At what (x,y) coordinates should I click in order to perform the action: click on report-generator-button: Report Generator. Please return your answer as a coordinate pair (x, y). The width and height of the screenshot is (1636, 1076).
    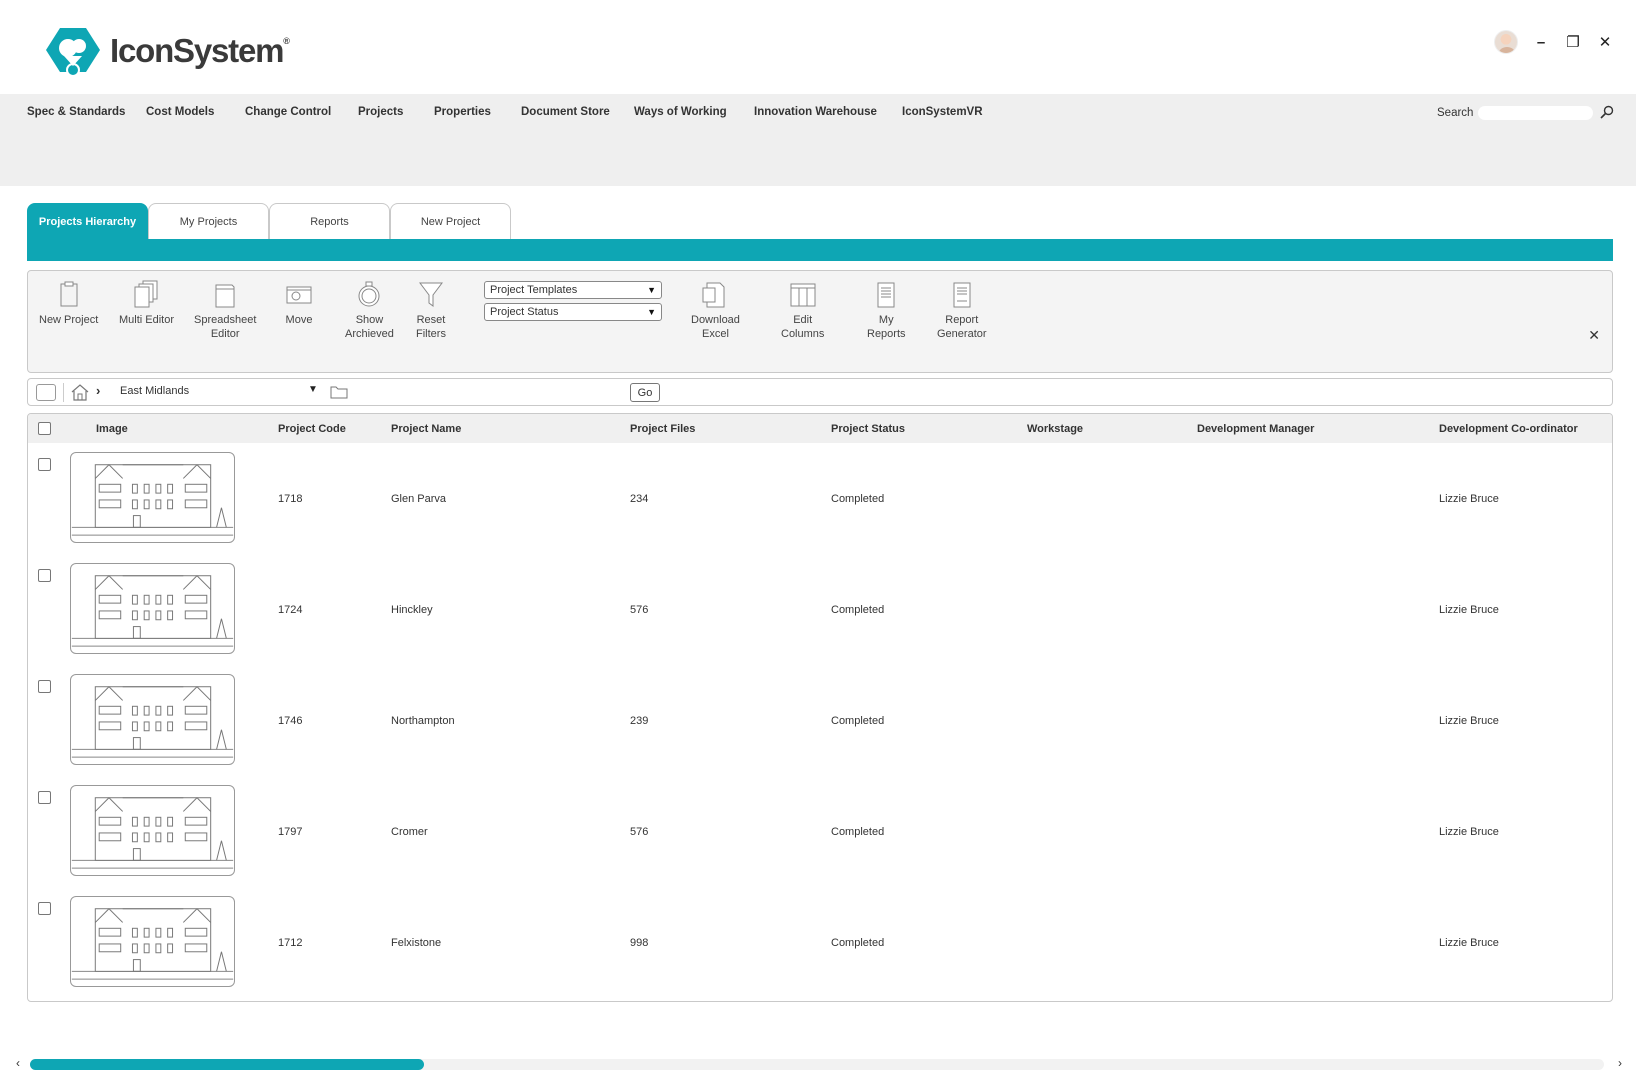
    Looking at the image, I should click on (962, 310).